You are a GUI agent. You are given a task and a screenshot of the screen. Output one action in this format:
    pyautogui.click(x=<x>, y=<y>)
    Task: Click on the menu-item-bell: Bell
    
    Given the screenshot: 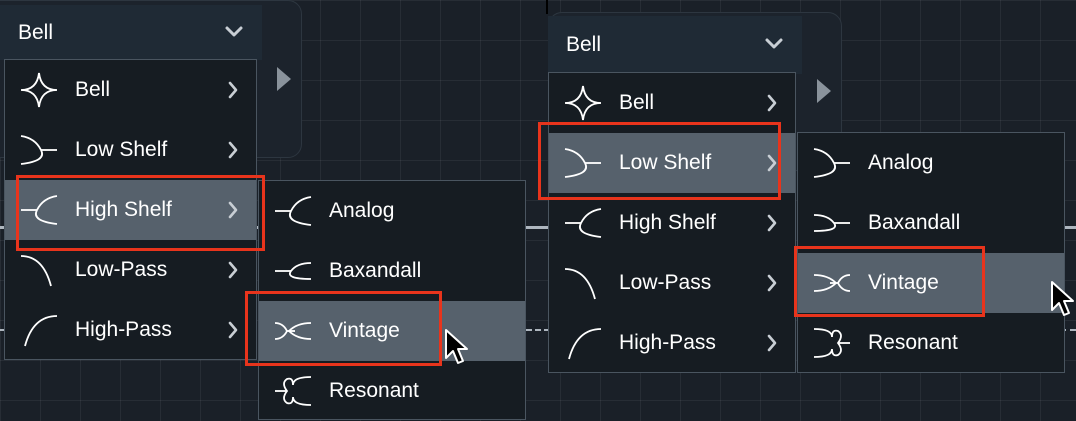 What is the action you would take?
    pyautogui.click(x=130, y=90)
    